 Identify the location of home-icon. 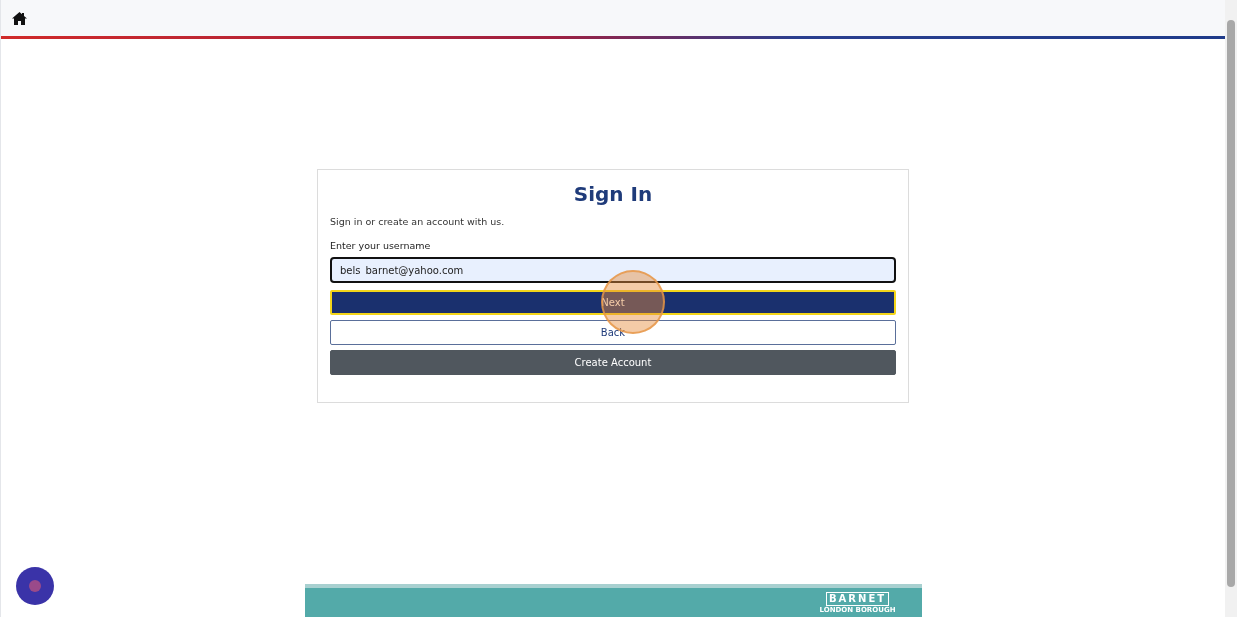
(19, 18).